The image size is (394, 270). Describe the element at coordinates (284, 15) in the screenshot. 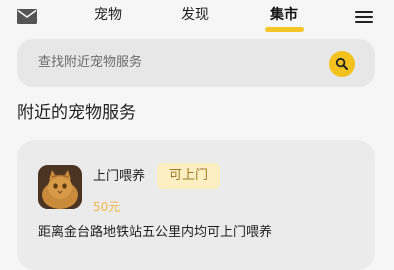

I see `tab-market: 集市` at that location.